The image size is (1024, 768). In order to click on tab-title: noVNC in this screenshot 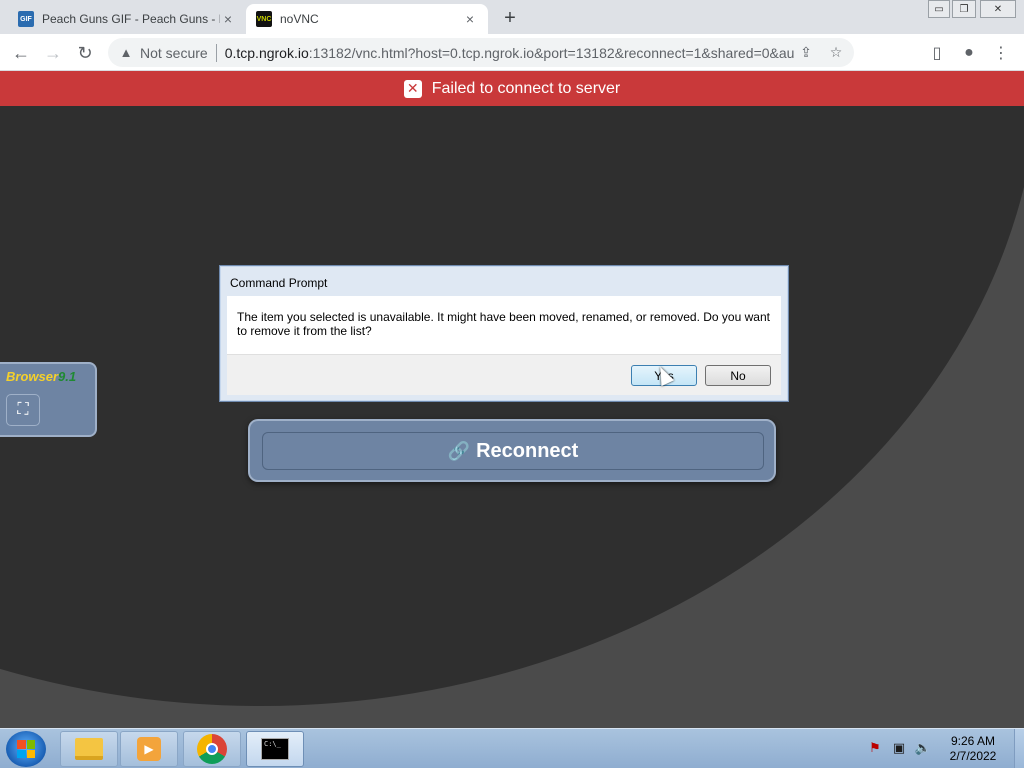, I will do `click(299, 19)`.